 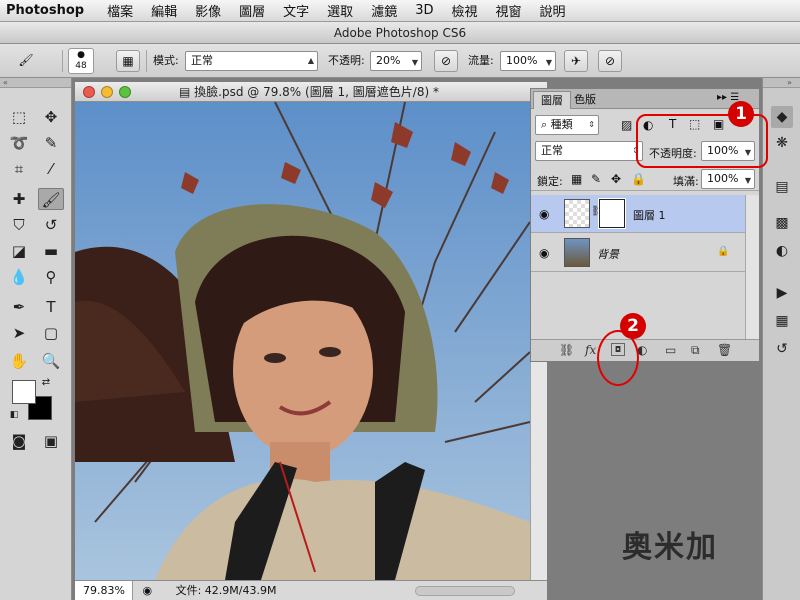 What do you see at coordinates (311, 590) in the screenshot?
I see `status-bar: 79.83% ◉ 文件: 42.9M/43.9M` at bounding box center [311, 590].